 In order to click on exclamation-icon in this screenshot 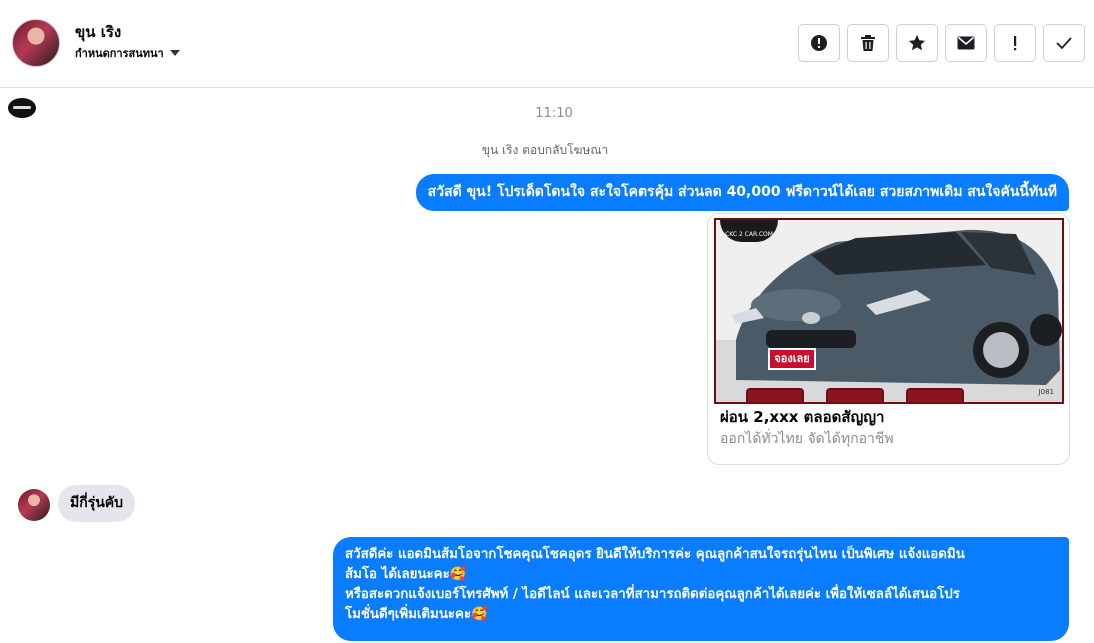, I will do `click(1015, 43)`.